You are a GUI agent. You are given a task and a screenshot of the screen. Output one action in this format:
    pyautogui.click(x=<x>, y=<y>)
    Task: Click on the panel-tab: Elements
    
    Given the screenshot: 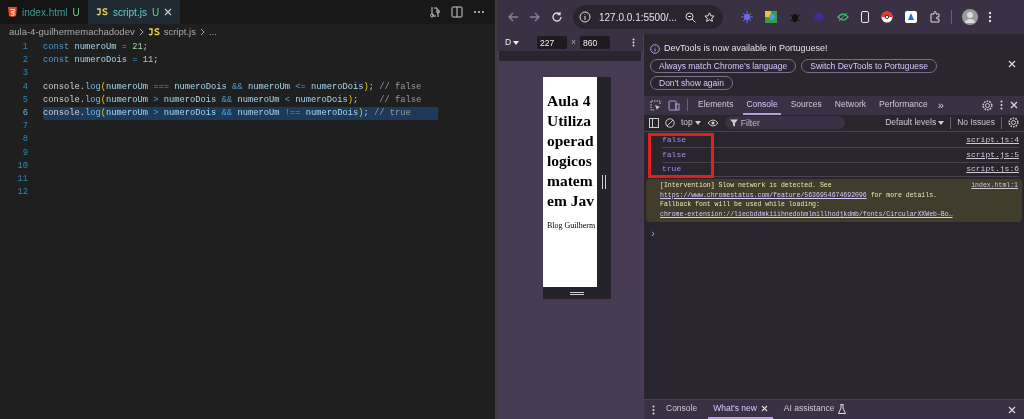 What is the action you would take?
    pyautogui.click(x=716, y=105)
    